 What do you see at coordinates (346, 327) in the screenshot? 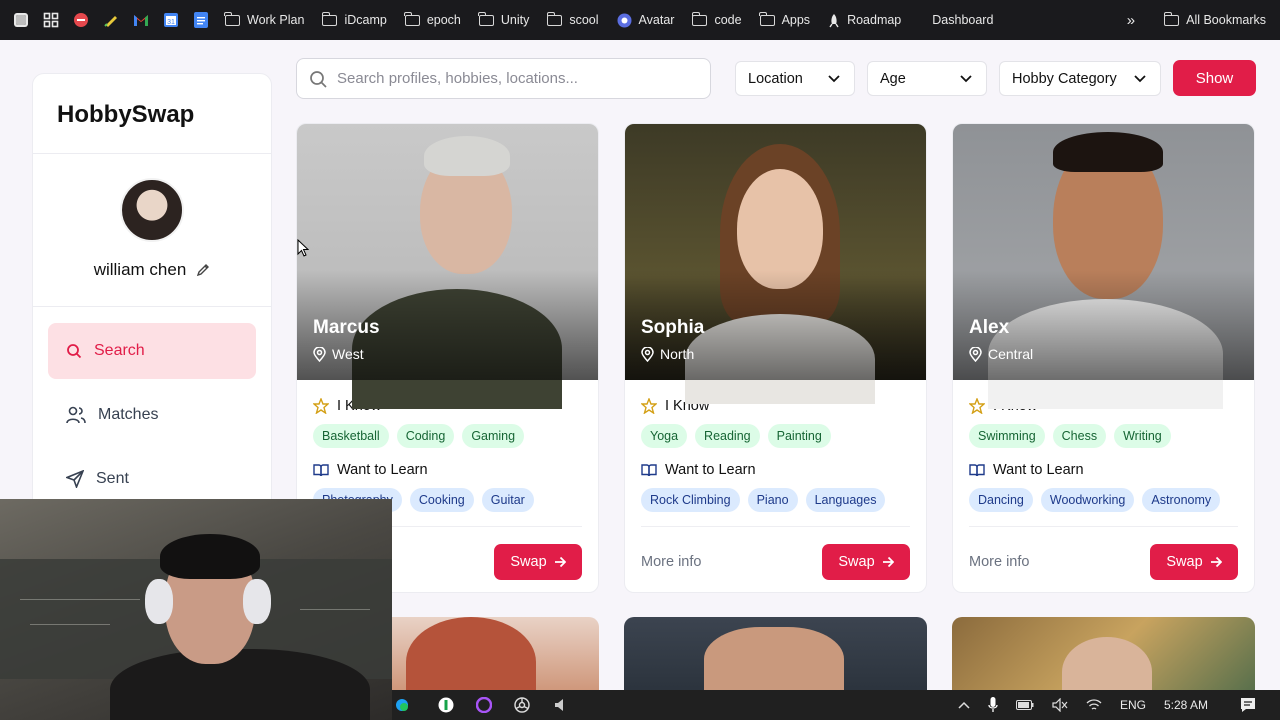
I see `profile-name: Marcus` at bounding box center [346, 327].